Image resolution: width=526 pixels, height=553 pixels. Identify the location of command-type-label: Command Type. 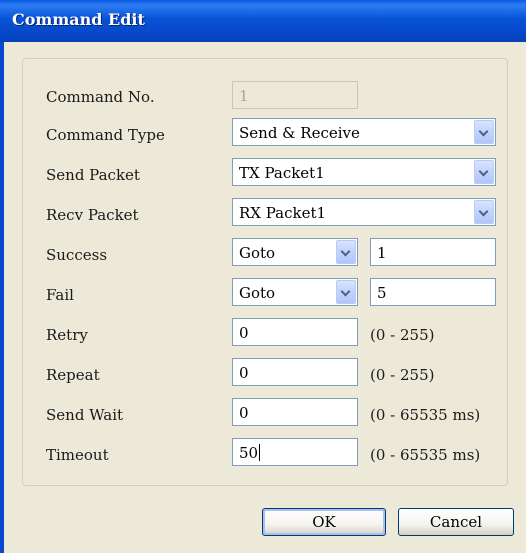
(105, 135).